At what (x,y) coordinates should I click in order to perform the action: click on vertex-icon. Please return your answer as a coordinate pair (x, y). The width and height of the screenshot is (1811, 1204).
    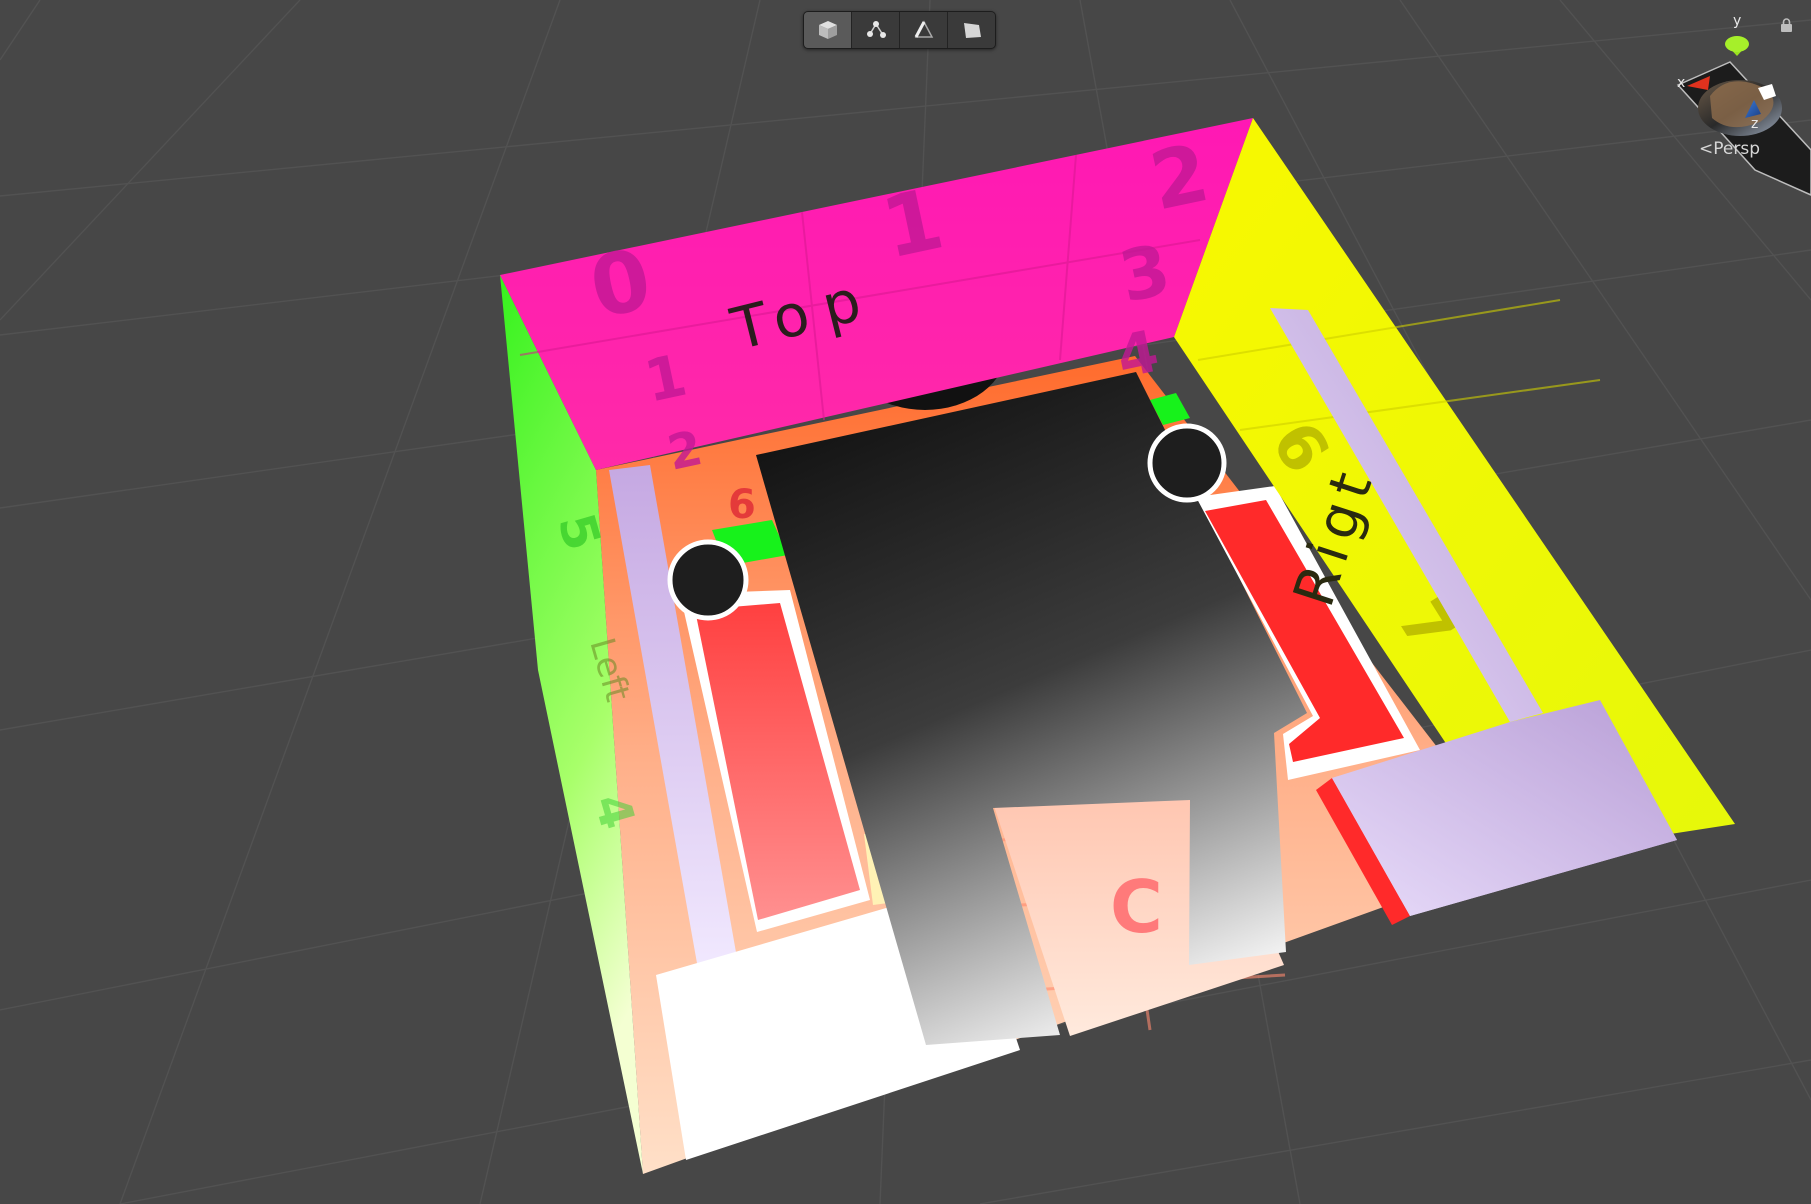
    Looking at the image, I should click on (876, 29).